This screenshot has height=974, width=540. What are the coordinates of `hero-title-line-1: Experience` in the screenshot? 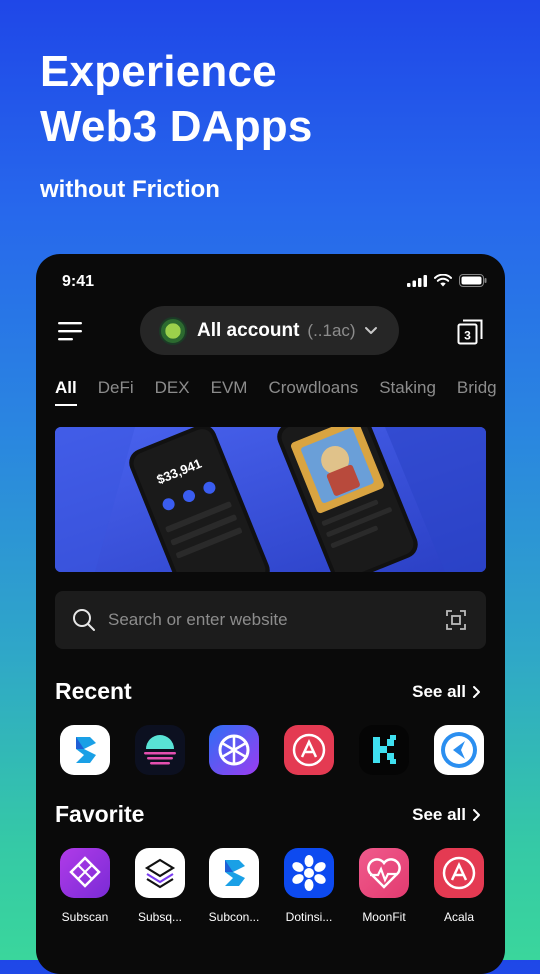 It's located at (158, 71).